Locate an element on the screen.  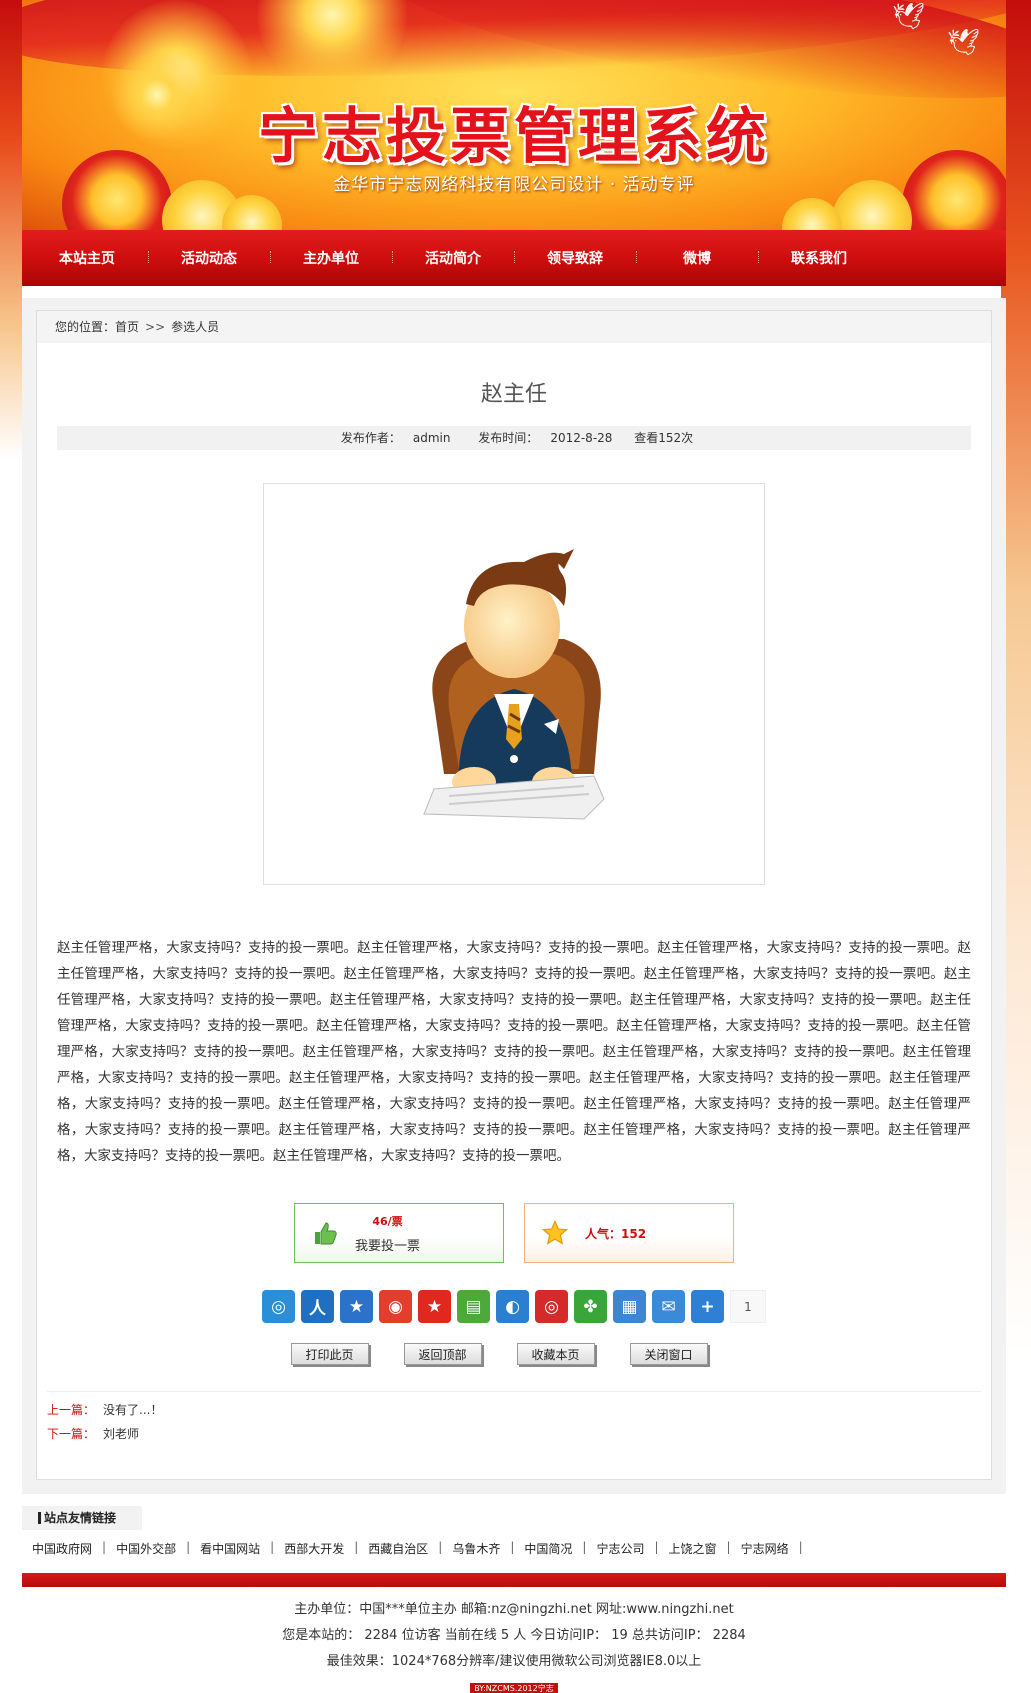
thumbs-up-icon is located at coordinates (325, 1233).